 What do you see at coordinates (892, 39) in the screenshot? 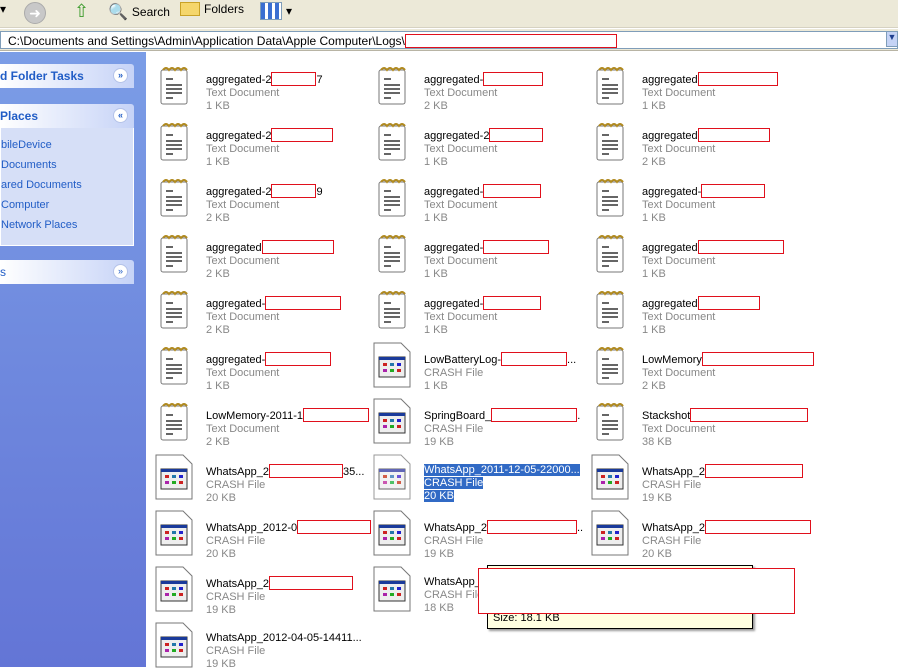
I see `address-dropdown: ▼` at bounding box center [892, 39].